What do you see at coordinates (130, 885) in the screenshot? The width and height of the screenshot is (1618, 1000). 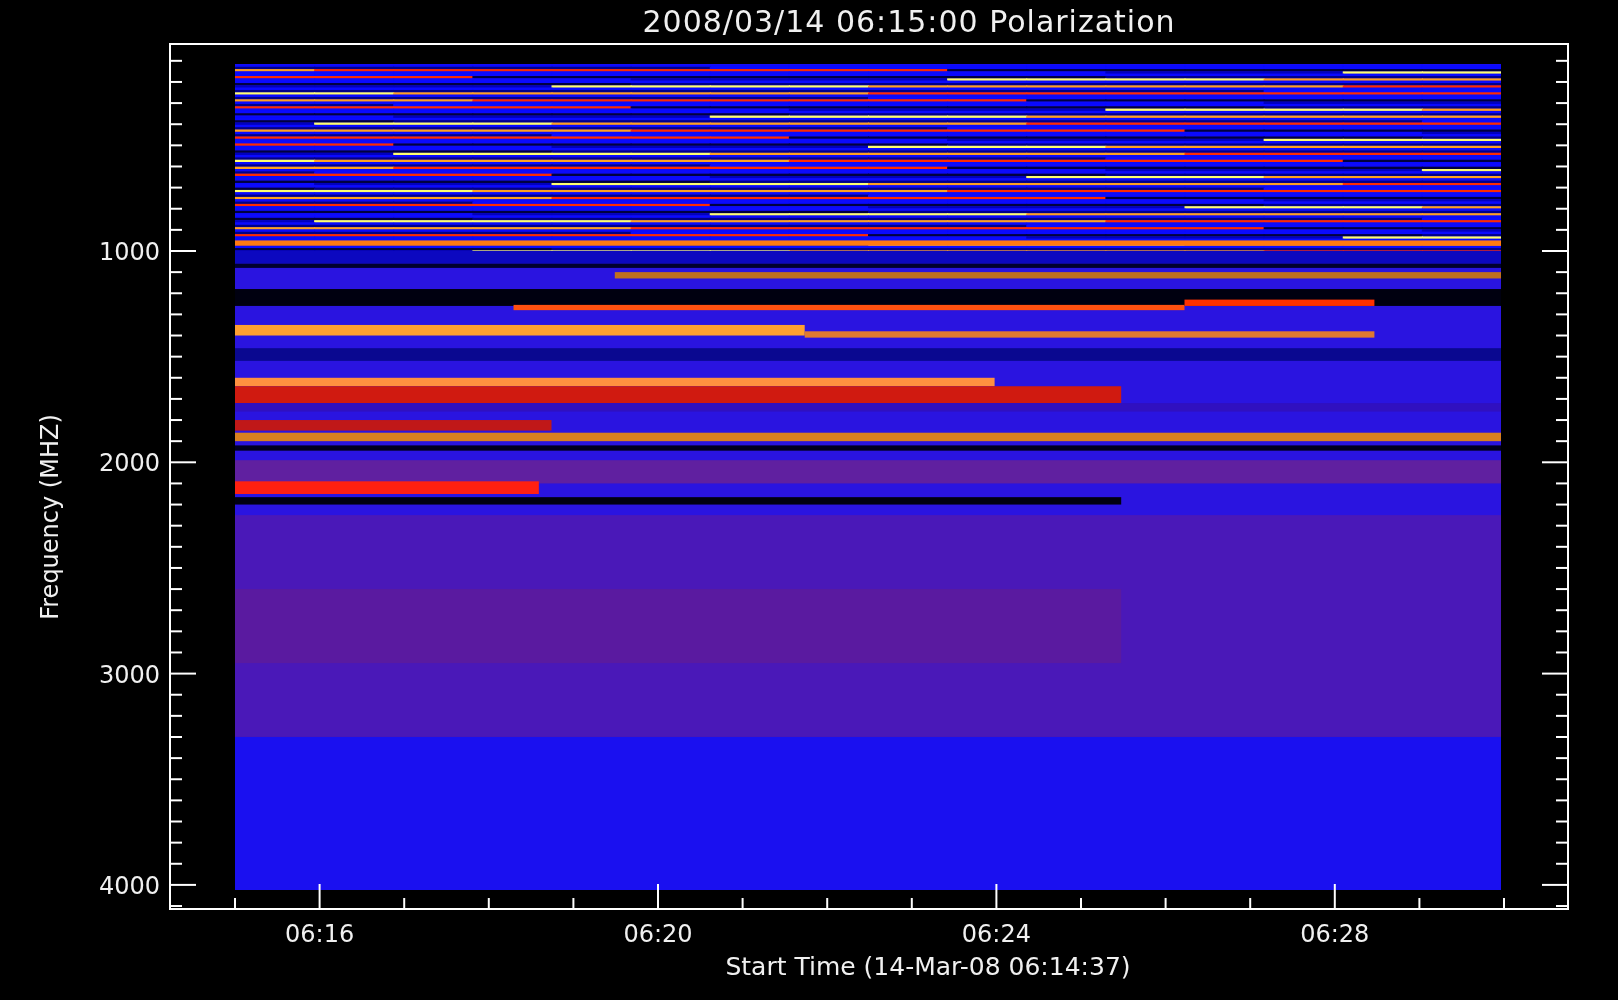 I see `tick-label: 4000` at bounding box center [130, 885].